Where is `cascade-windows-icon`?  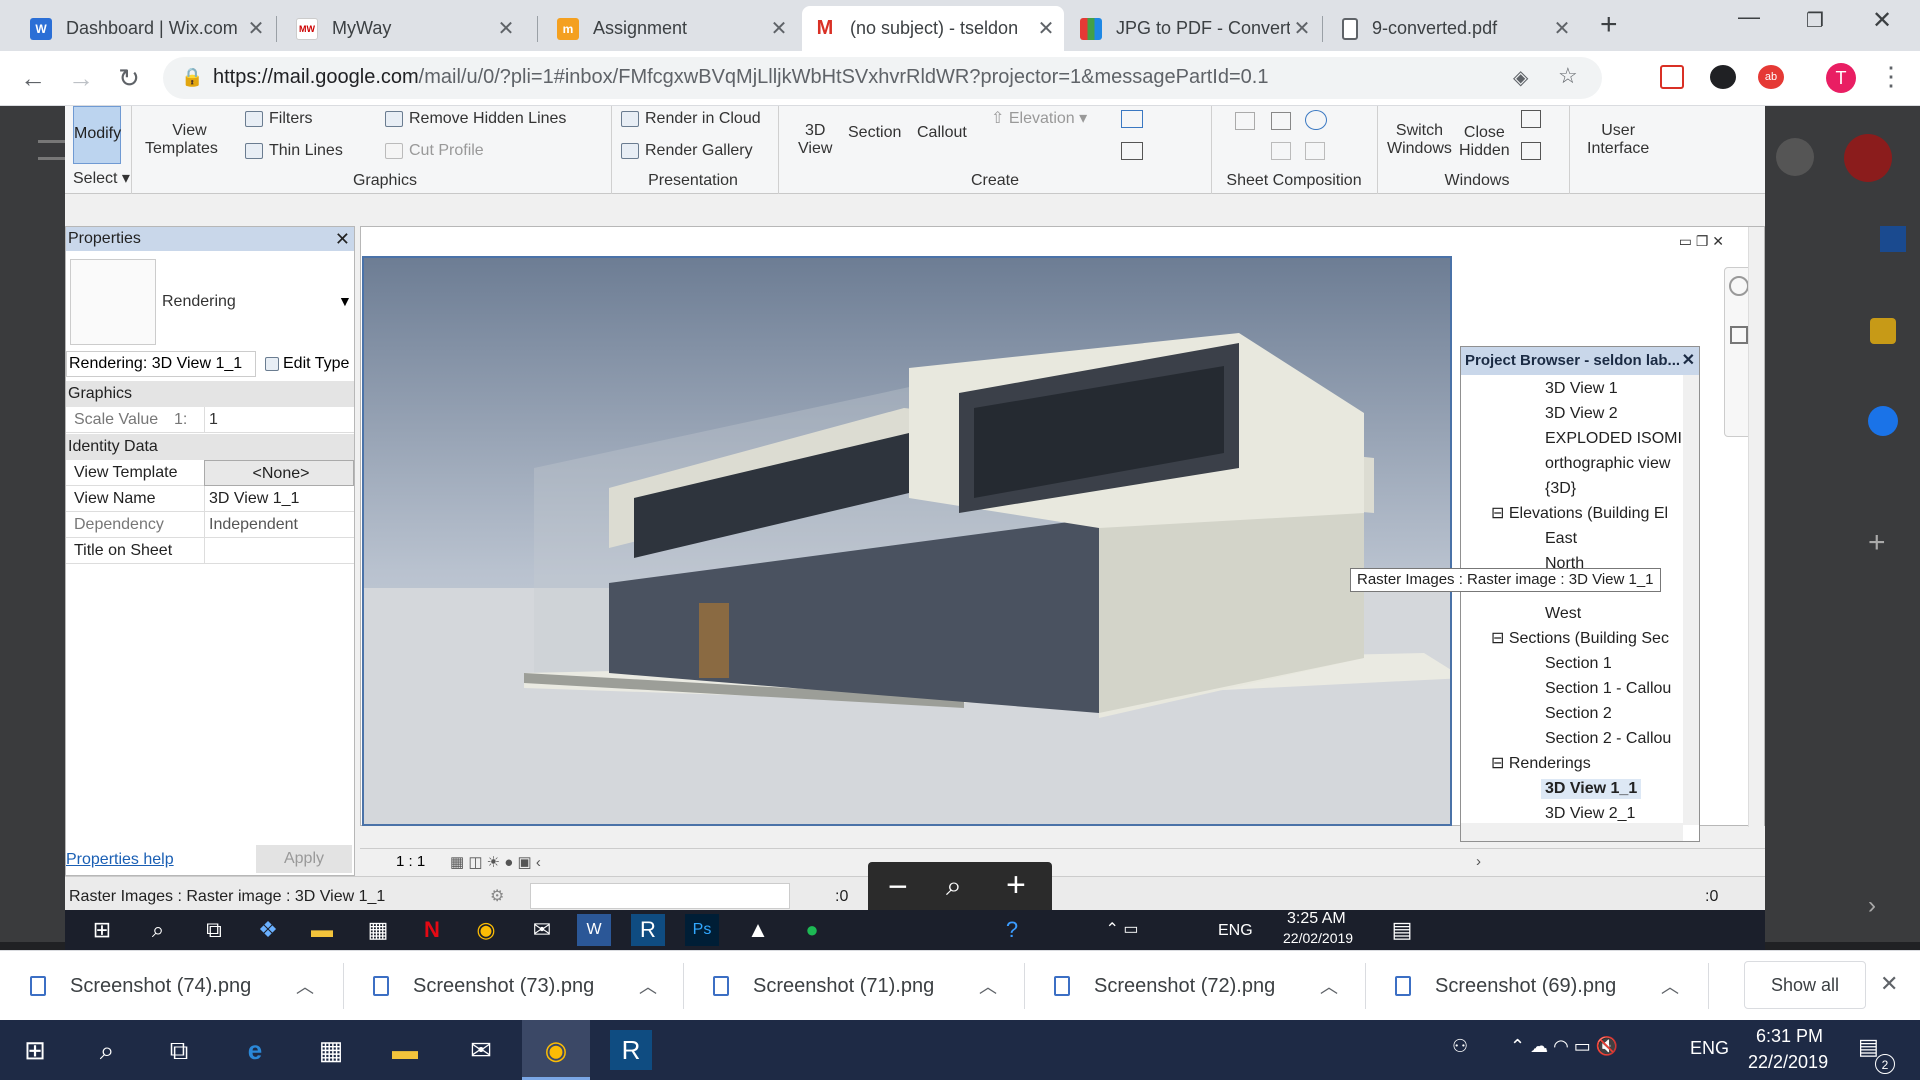
cascade-windows-icon is located at coordinates (1531, 151).